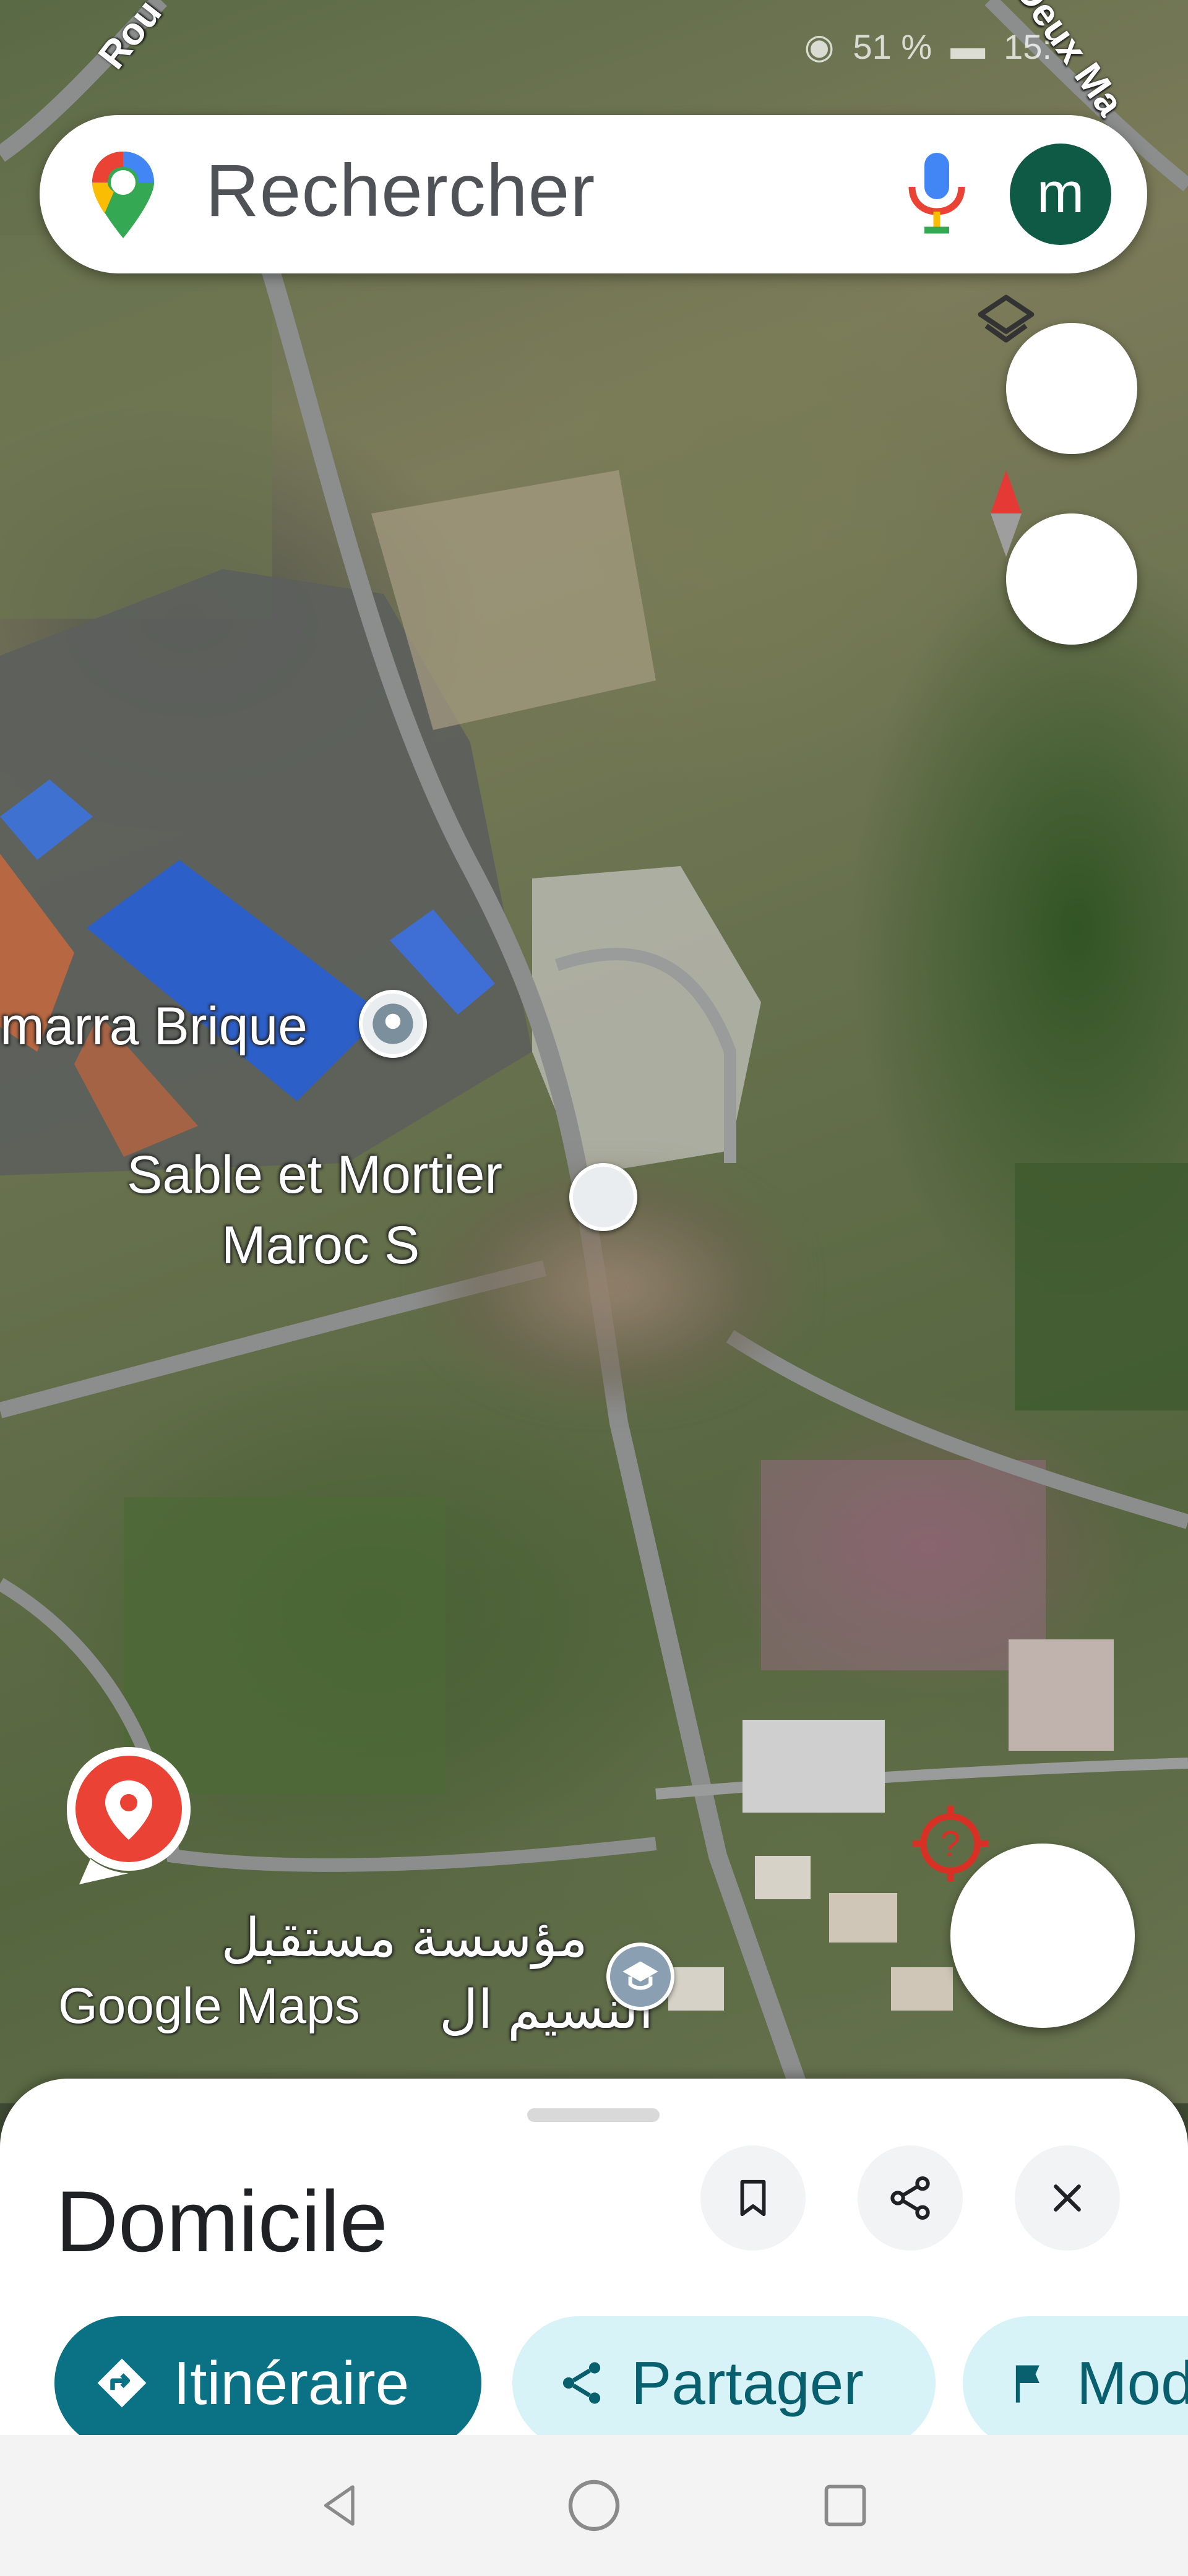  Describe the element at coordinates (154, 1026) in the screenshot. I see `place-label-brique: marra Brique` at that location.